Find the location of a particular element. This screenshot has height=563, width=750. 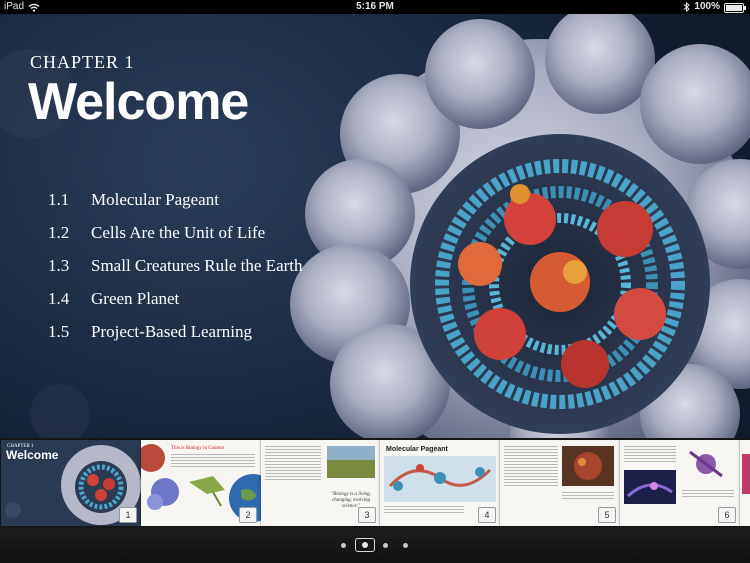

cover-title: Welcome is located at coordinates (32, 455).